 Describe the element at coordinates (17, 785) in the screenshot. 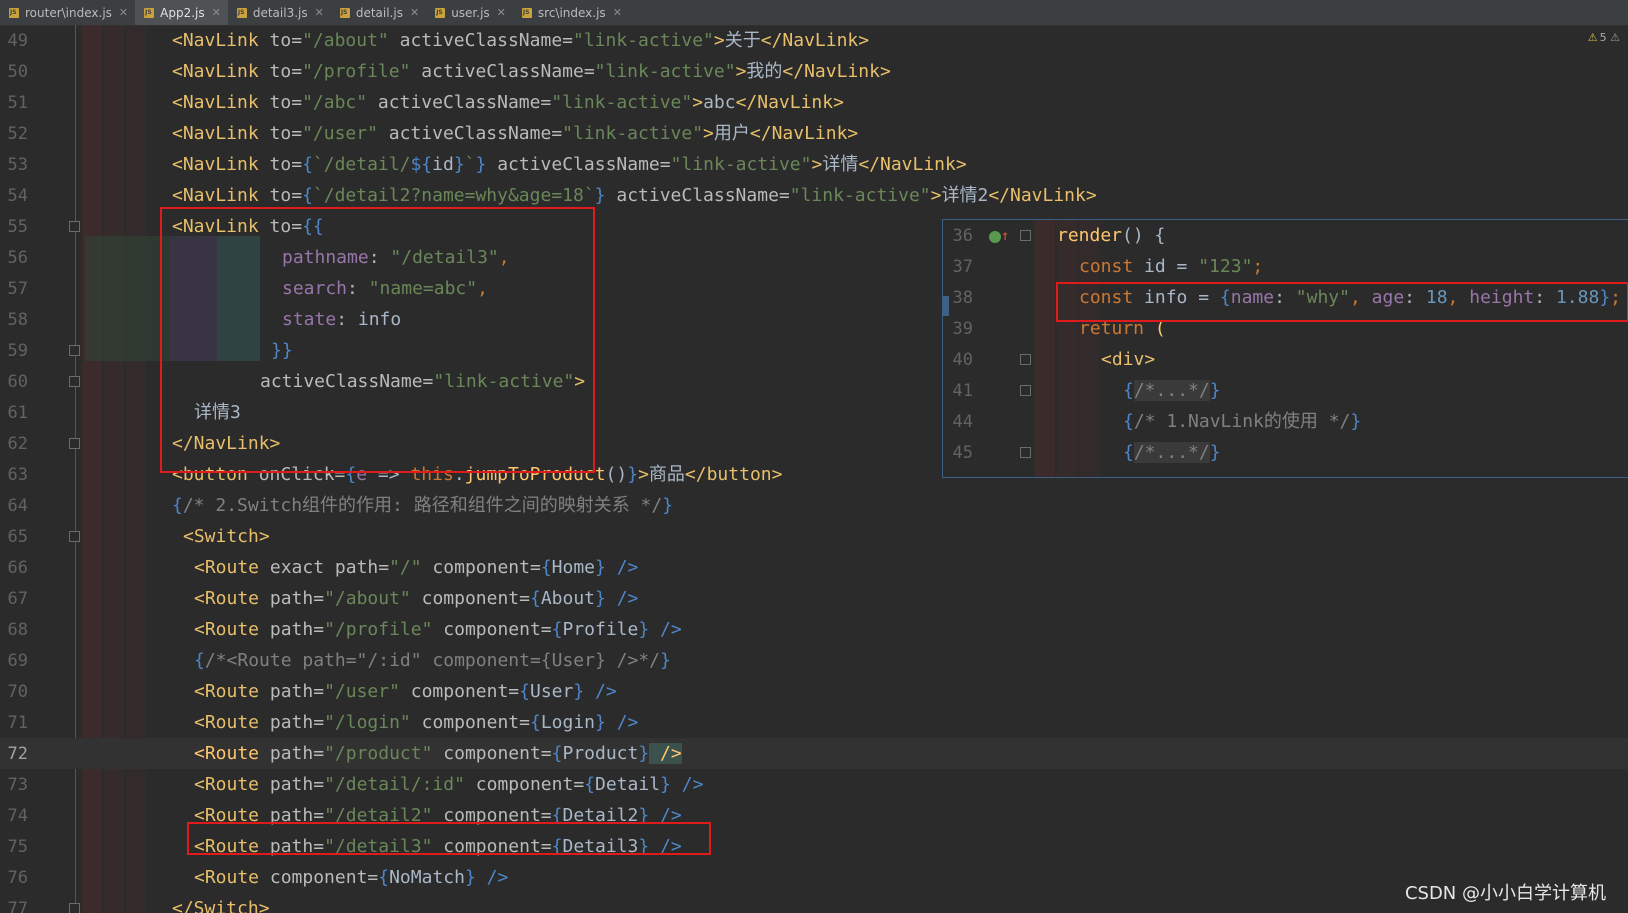

I see `line-number: 73` at that location.